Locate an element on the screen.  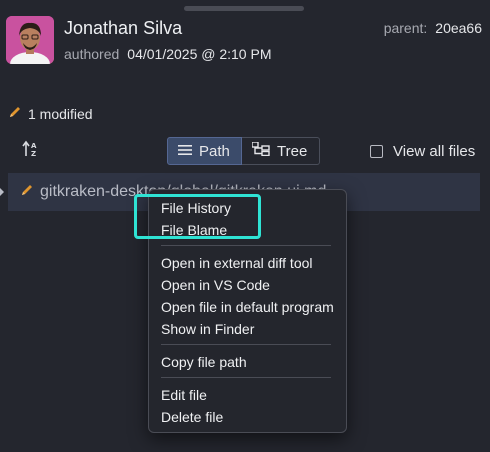
path-view-button: Path is located at coordinates (204, 151).